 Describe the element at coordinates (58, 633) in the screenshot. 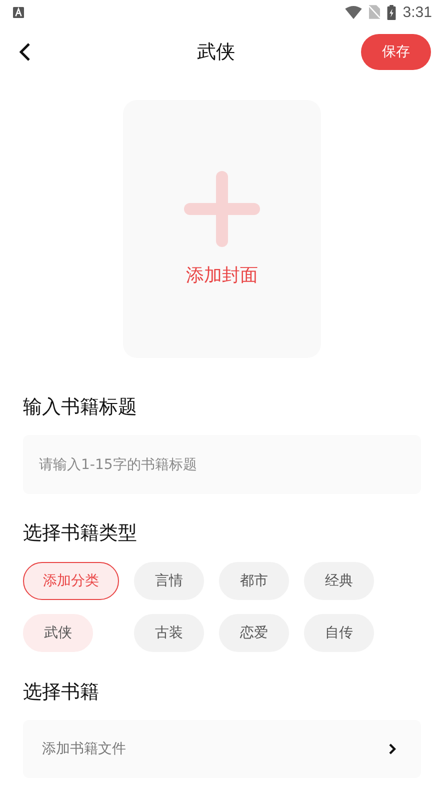

I see `category-chip: 武侠` at that location.